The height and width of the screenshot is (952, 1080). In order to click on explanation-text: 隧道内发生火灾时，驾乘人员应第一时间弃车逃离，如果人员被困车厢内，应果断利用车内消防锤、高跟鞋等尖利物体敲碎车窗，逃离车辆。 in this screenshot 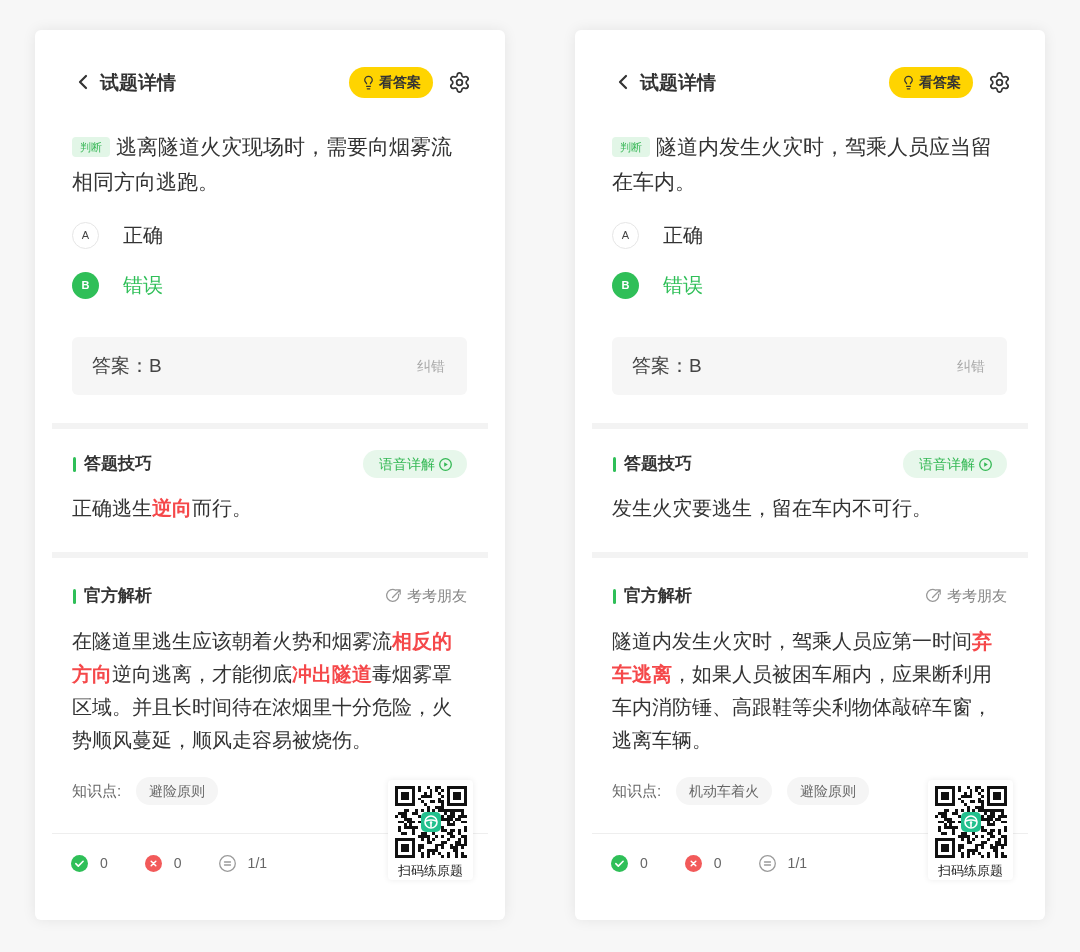, I will do `click(802, 690)`.